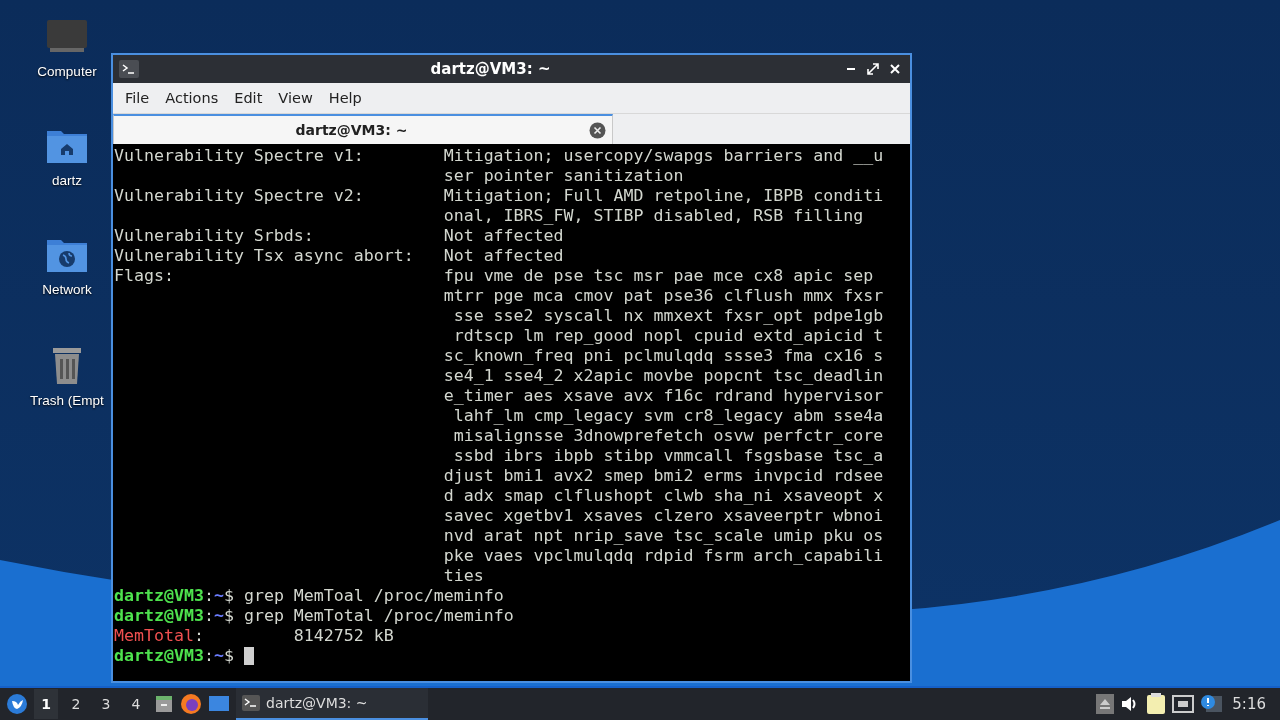  What do you see at coordinates (663, 496) in the screenshot?
I see `terminal-text: d adx smap clflushopt clwb sha_ni xsaveopt x` at bounding box center [663, 496].